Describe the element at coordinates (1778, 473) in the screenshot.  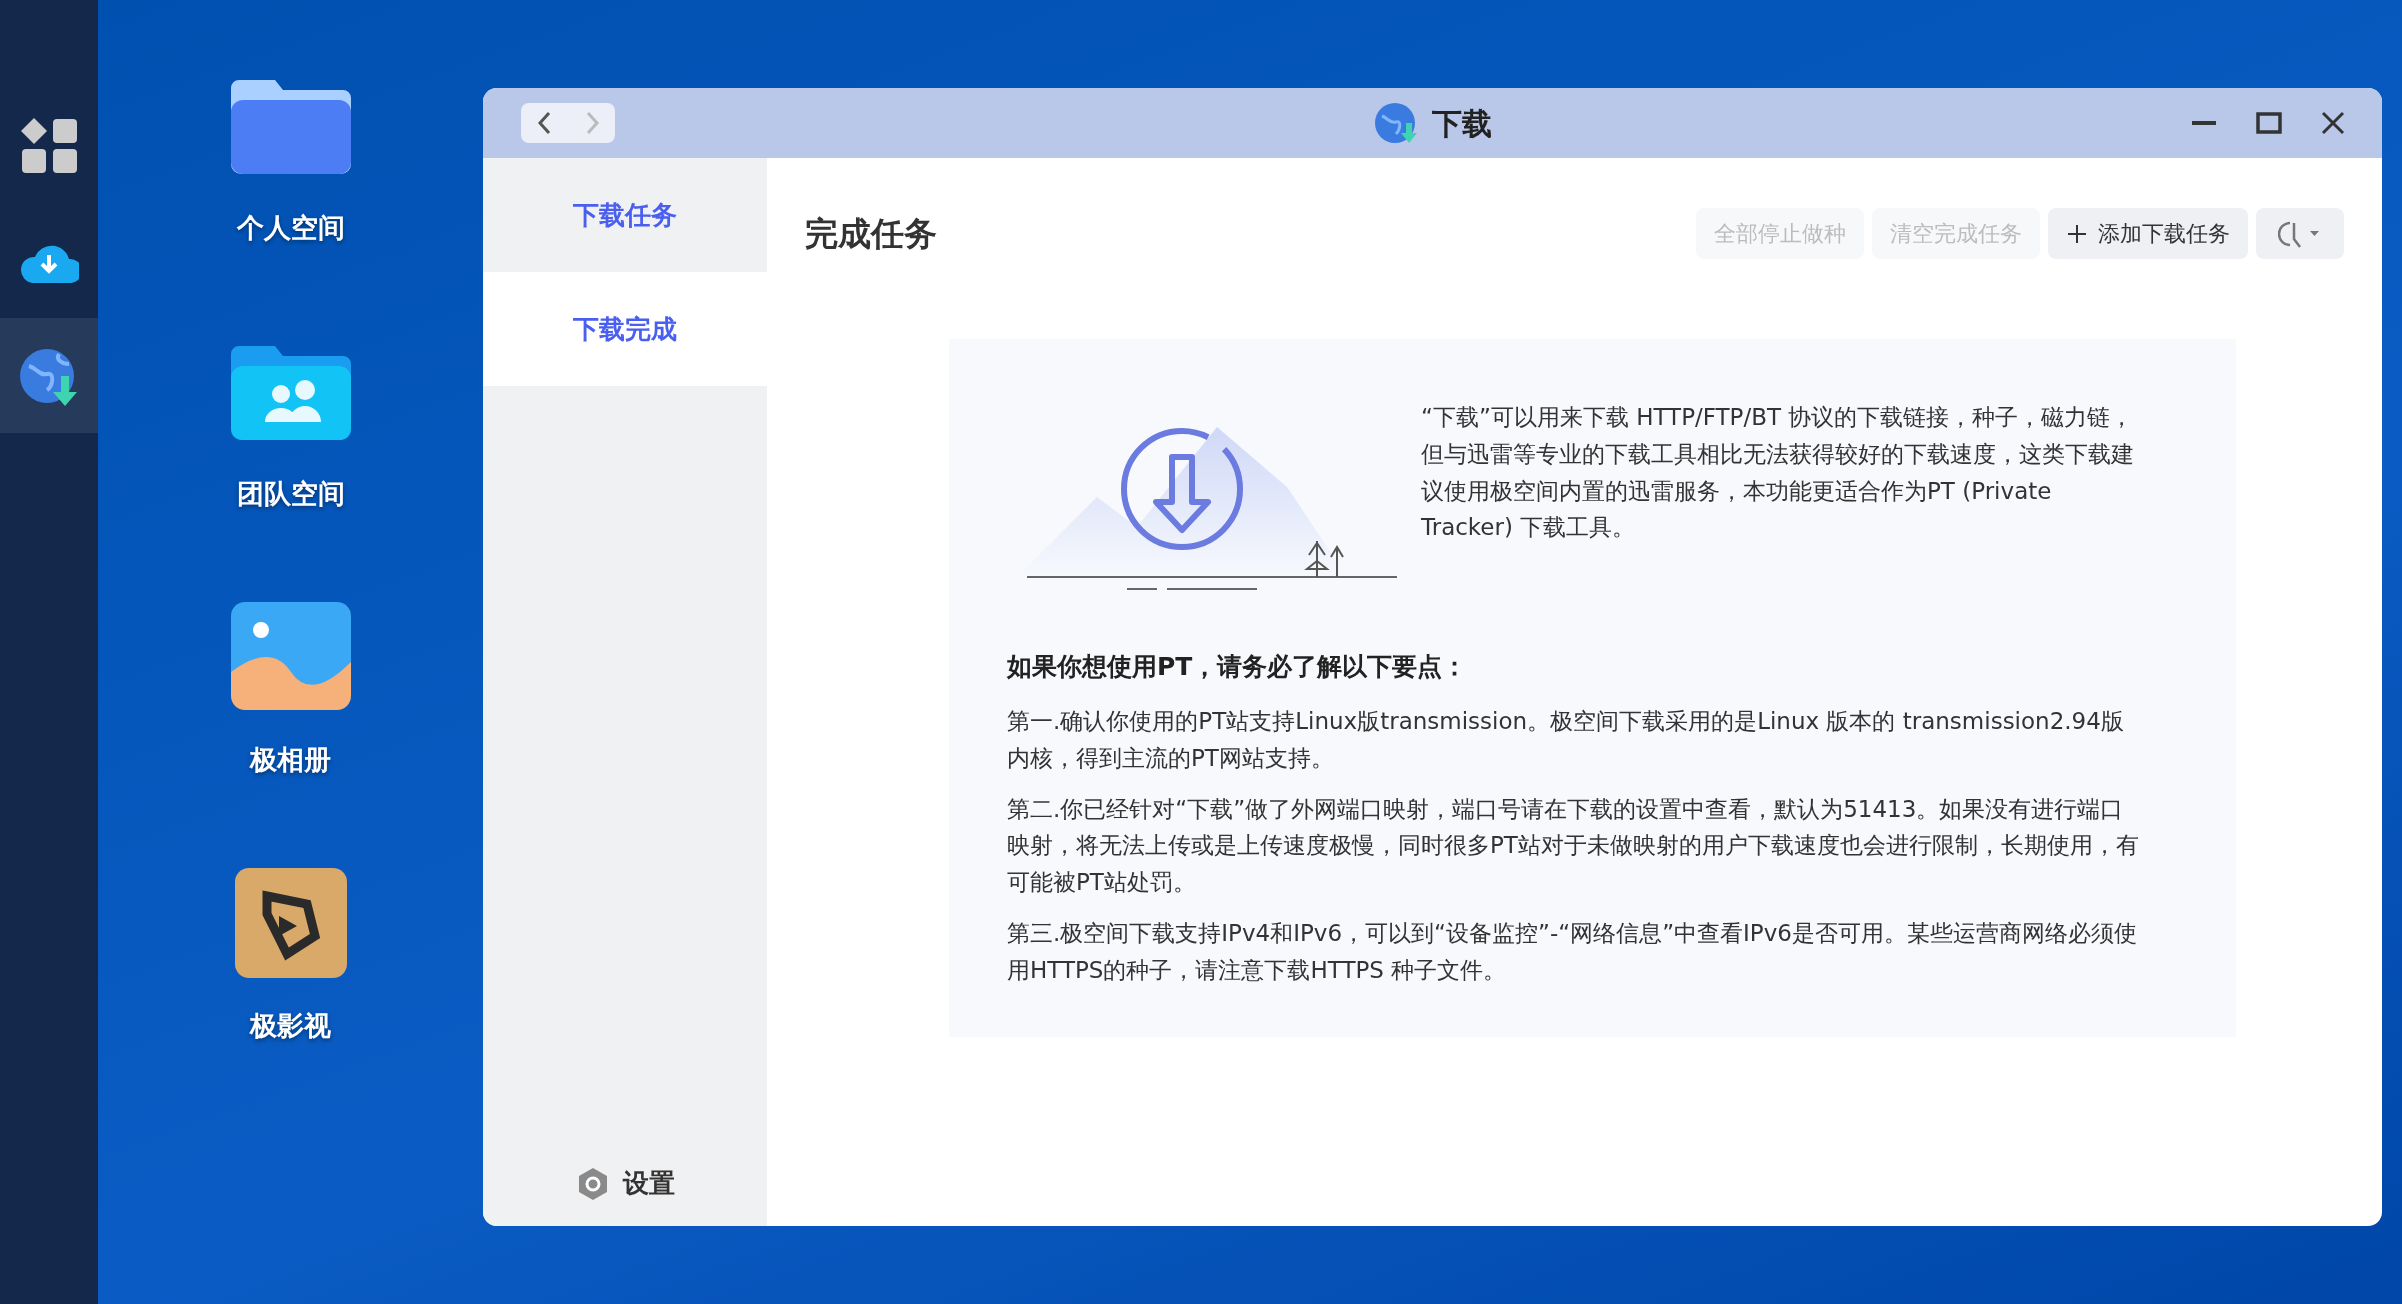
I see `intro-paragraph: “下载”可以用来下载 HTTP/FTP/BT 协议的下载链接，种子，磁力链，但与迅雷等专业的下载工具相比无法获得较好的下载速度，这类下载建议使用极空间内置的迅雷服务，本功能更适合作为PT (Private Tracker) 下载工具。` at that location.